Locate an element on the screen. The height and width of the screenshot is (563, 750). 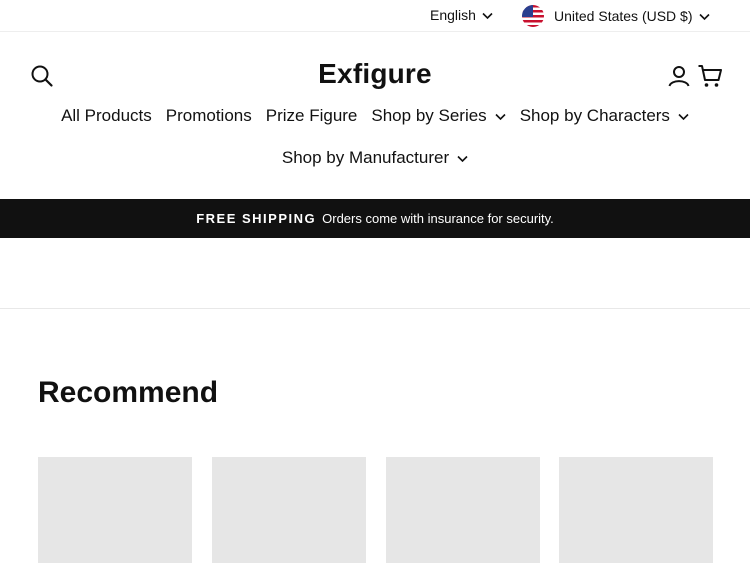
top-utility-bar: English United States (USD $) is located at coordinates (375, 16).